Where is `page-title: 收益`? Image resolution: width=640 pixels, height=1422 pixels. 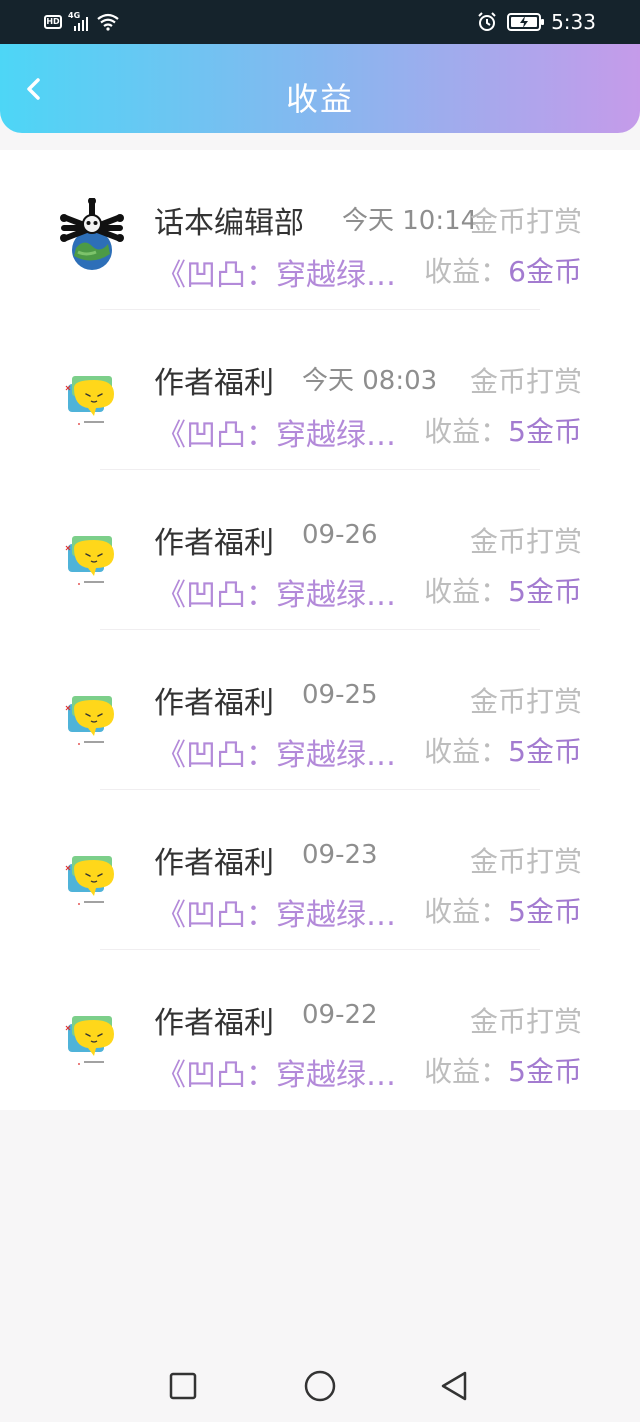 page-title: 收益 is located at coordinates (319, 99).